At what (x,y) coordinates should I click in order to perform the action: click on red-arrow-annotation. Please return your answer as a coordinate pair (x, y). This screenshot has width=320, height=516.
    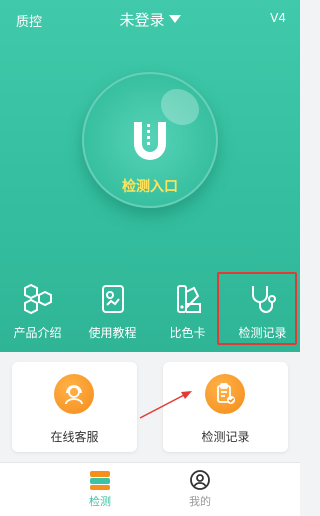
    Looking at the image, I should click on (165, 405).